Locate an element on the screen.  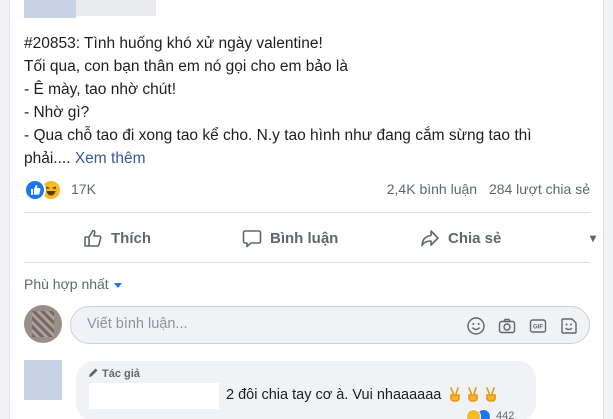
comment-button: Bình luận is located at coordinates (289, 238).